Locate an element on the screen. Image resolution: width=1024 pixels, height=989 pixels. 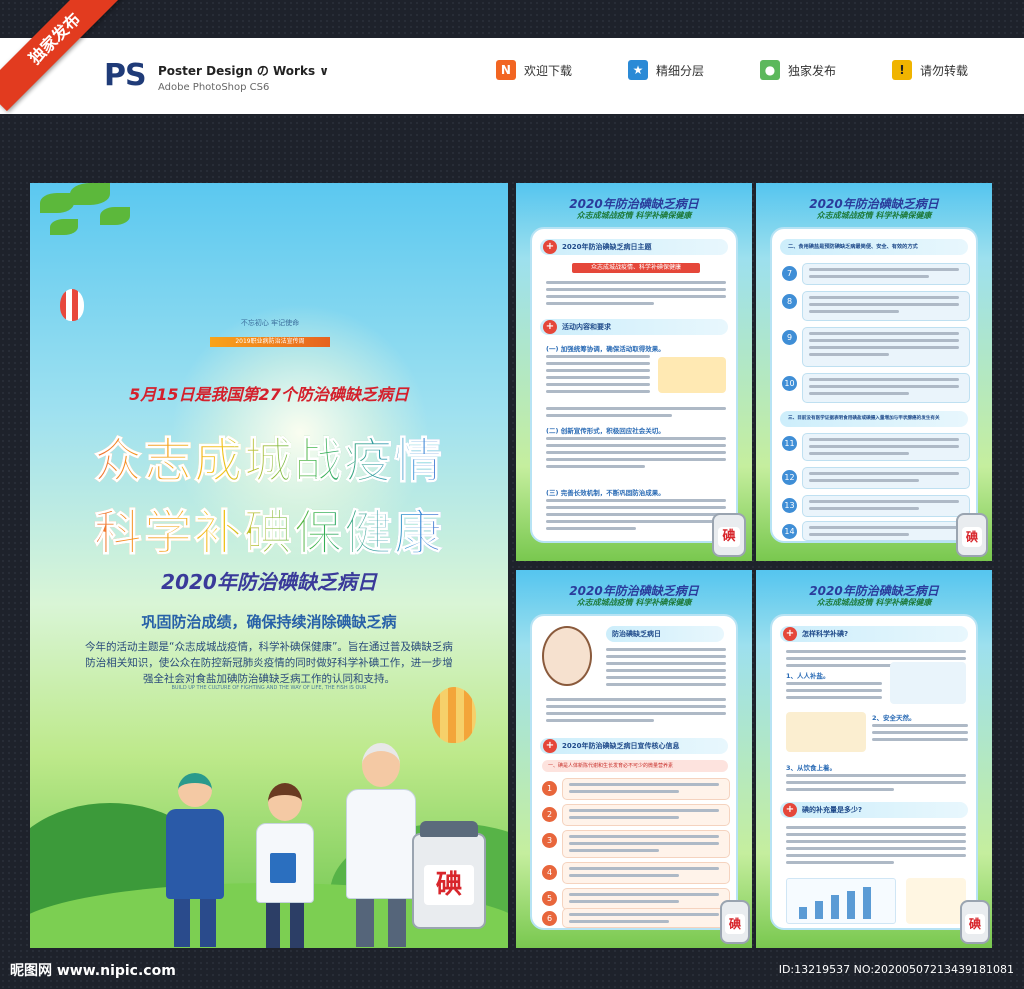
number-badge: 8 is located at coordinates (789, 301).